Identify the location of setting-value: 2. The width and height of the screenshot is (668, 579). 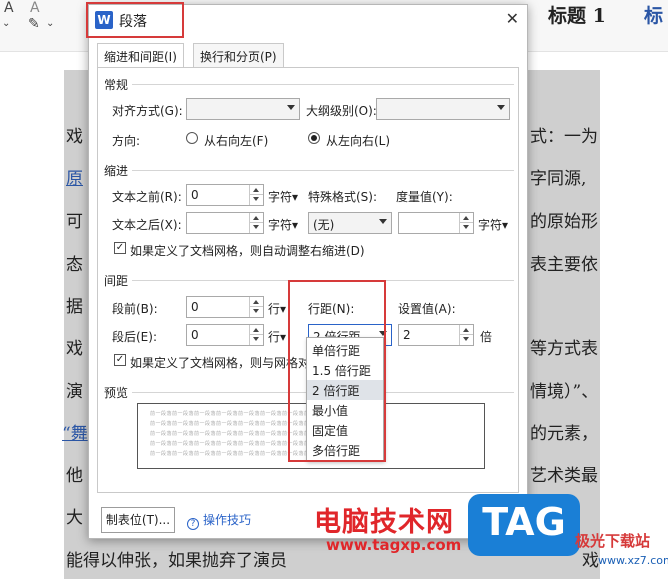
(407, 335).